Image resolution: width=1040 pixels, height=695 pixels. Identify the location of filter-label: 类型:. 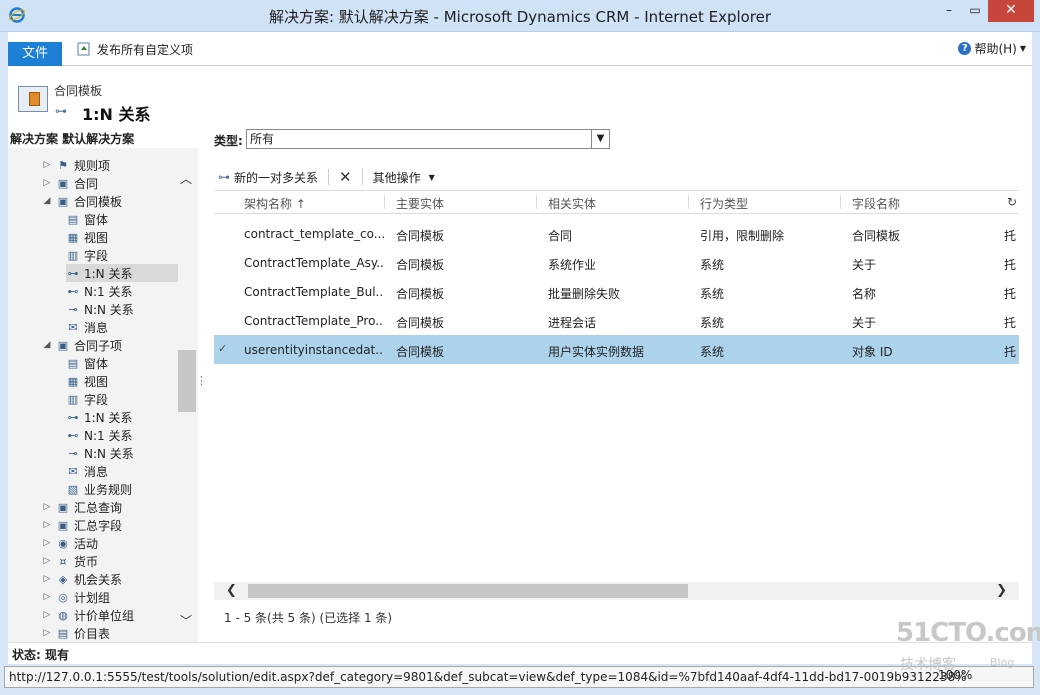
(228, 141).